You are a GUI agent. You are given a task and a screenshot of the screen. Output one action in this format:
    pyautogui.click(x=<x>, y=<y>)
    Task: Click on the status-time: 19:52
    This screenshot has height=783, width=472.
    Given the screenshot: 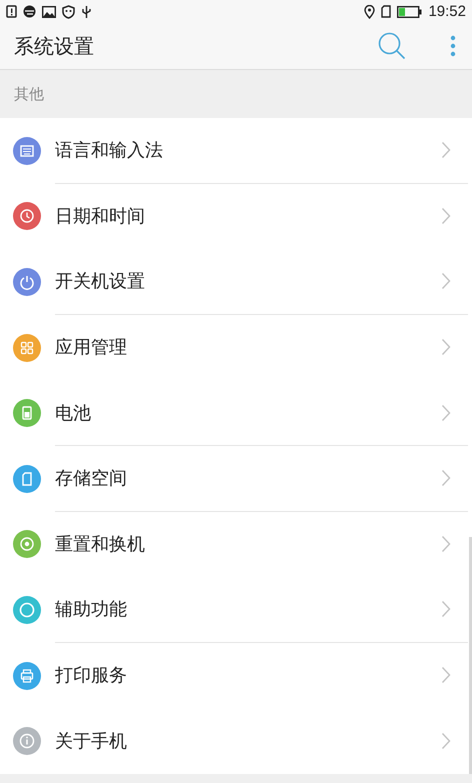 What is the action you would take?
    pyautogui.click(x=447, y=11)
    